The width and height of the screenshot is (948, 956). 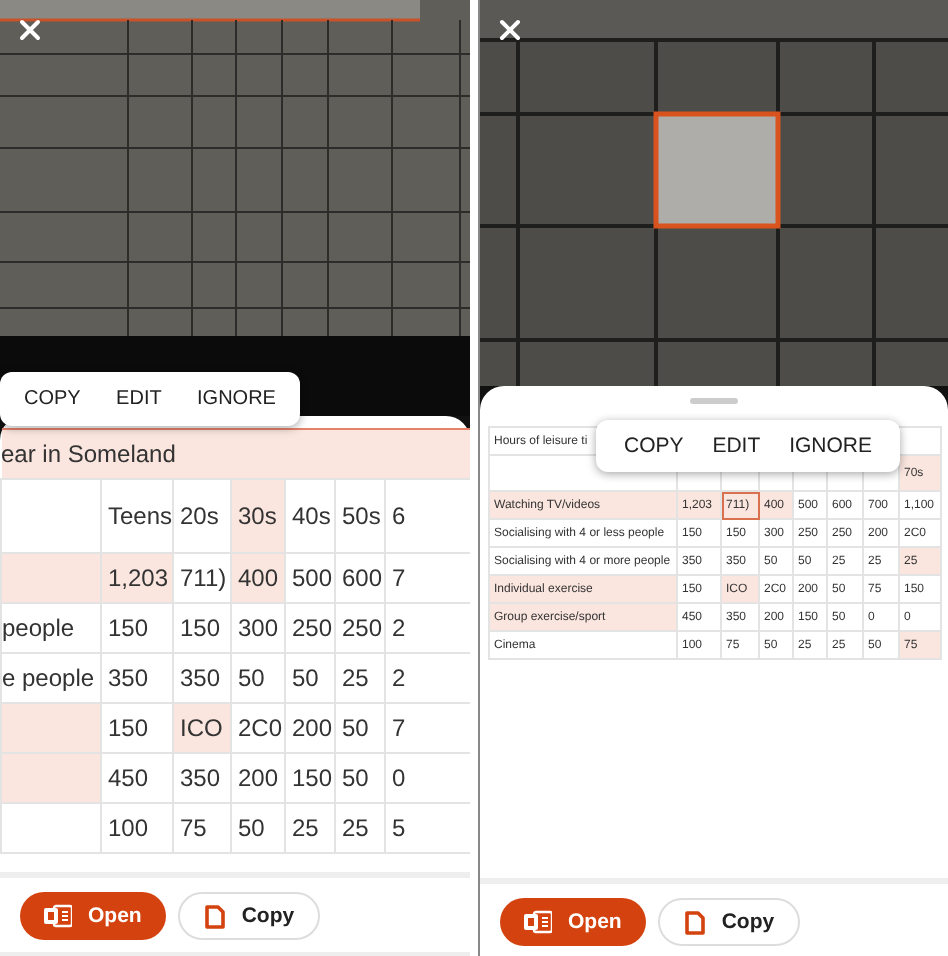 I want to click on table-cell: 400, so click(x=258, y=578).